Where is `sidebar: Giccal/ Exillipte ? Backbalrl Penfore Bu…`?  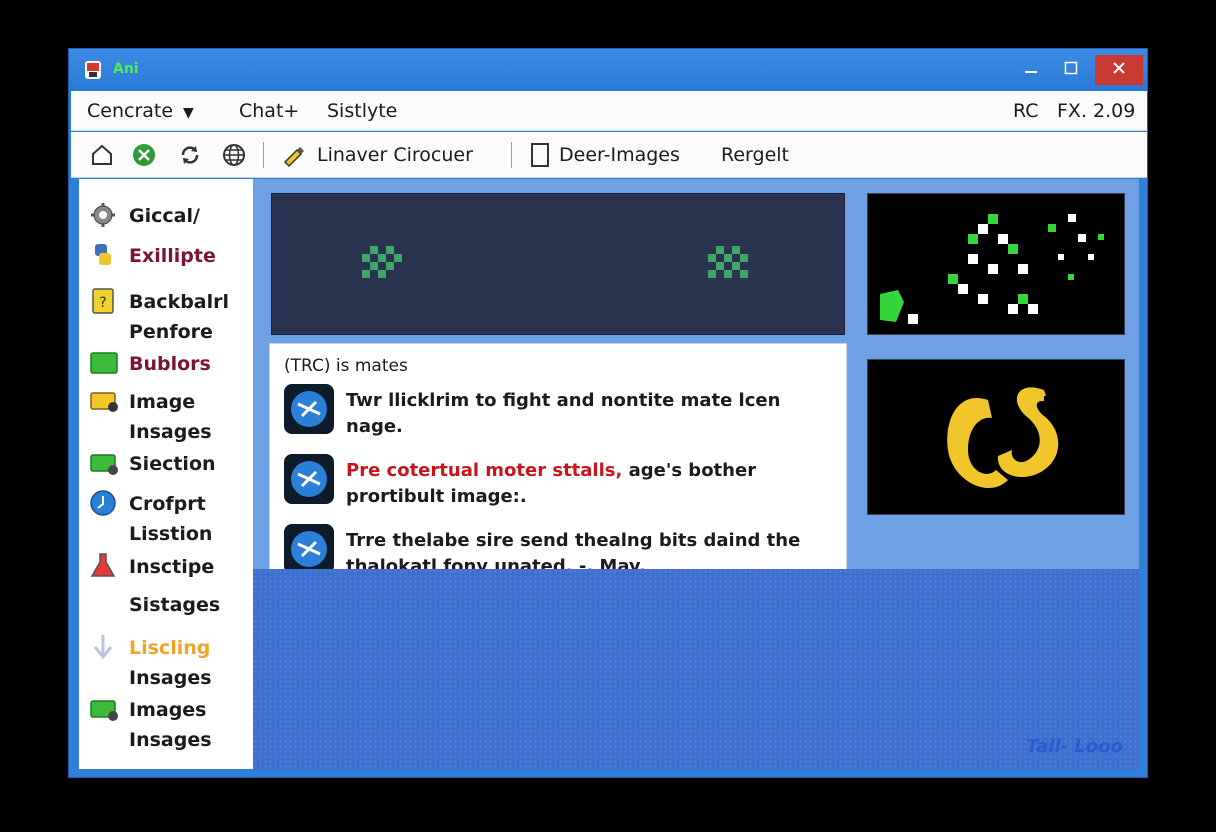
sidebar: Giccal/ Exillipte ? Backbalrl Penfore Bu… is located at coordinates (166, 474).